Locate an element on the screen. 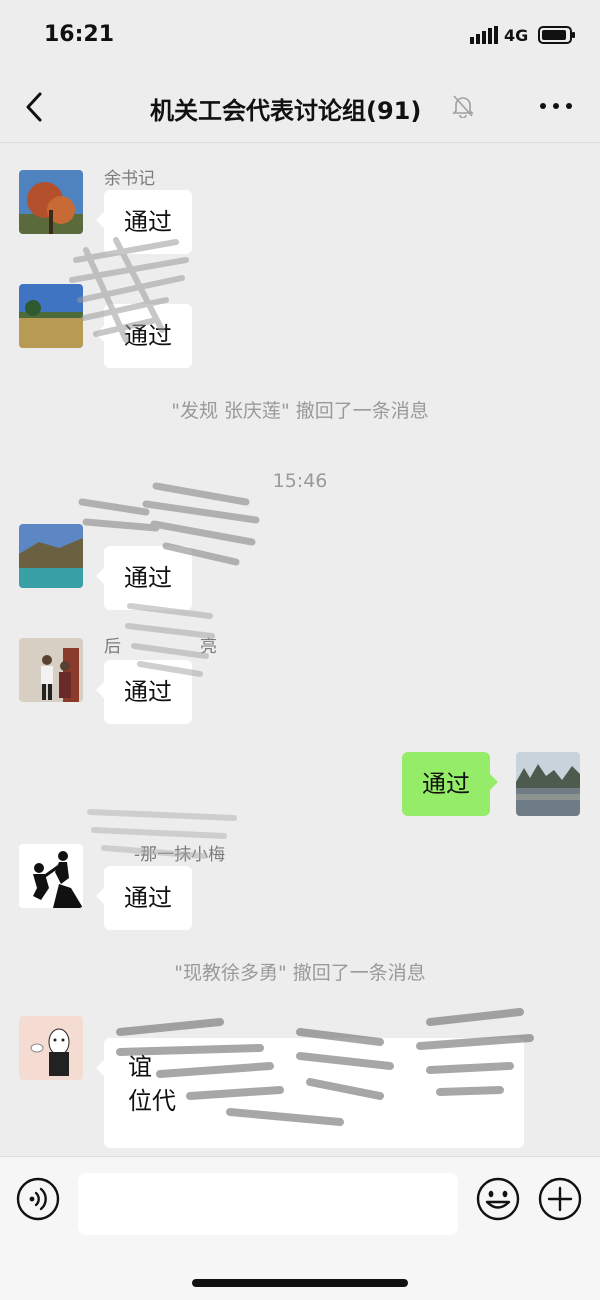 The image size is (600, 1300). plus-icon is located at coordinates (560, 1199).